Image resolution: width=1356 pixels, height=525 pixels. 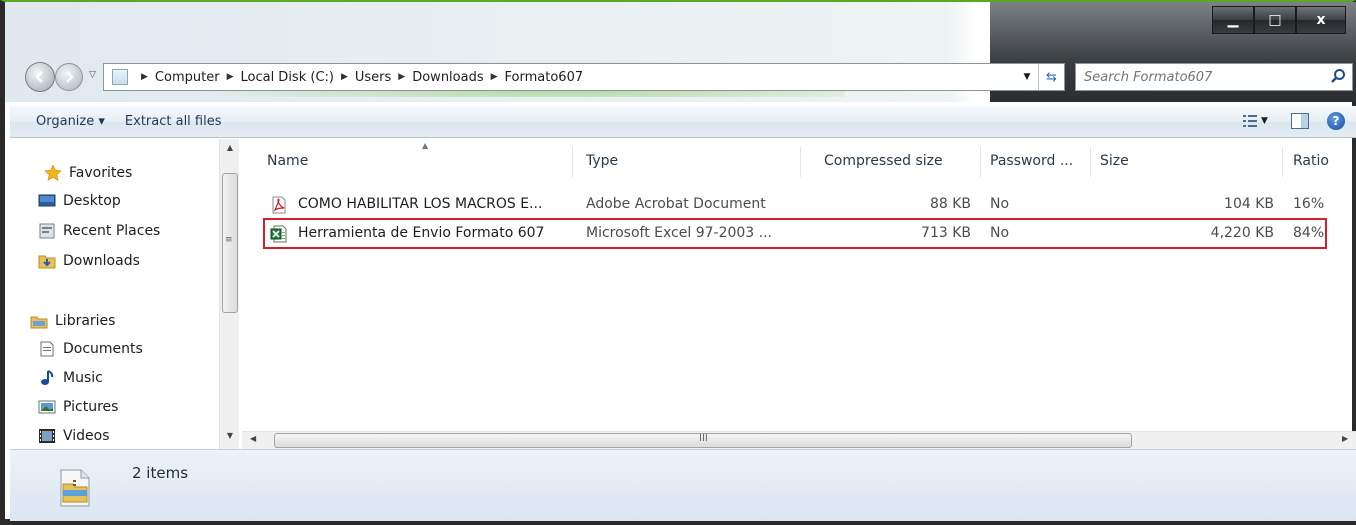 I want to click on organize-button: Organize ▾, so click(x=70, y=121).